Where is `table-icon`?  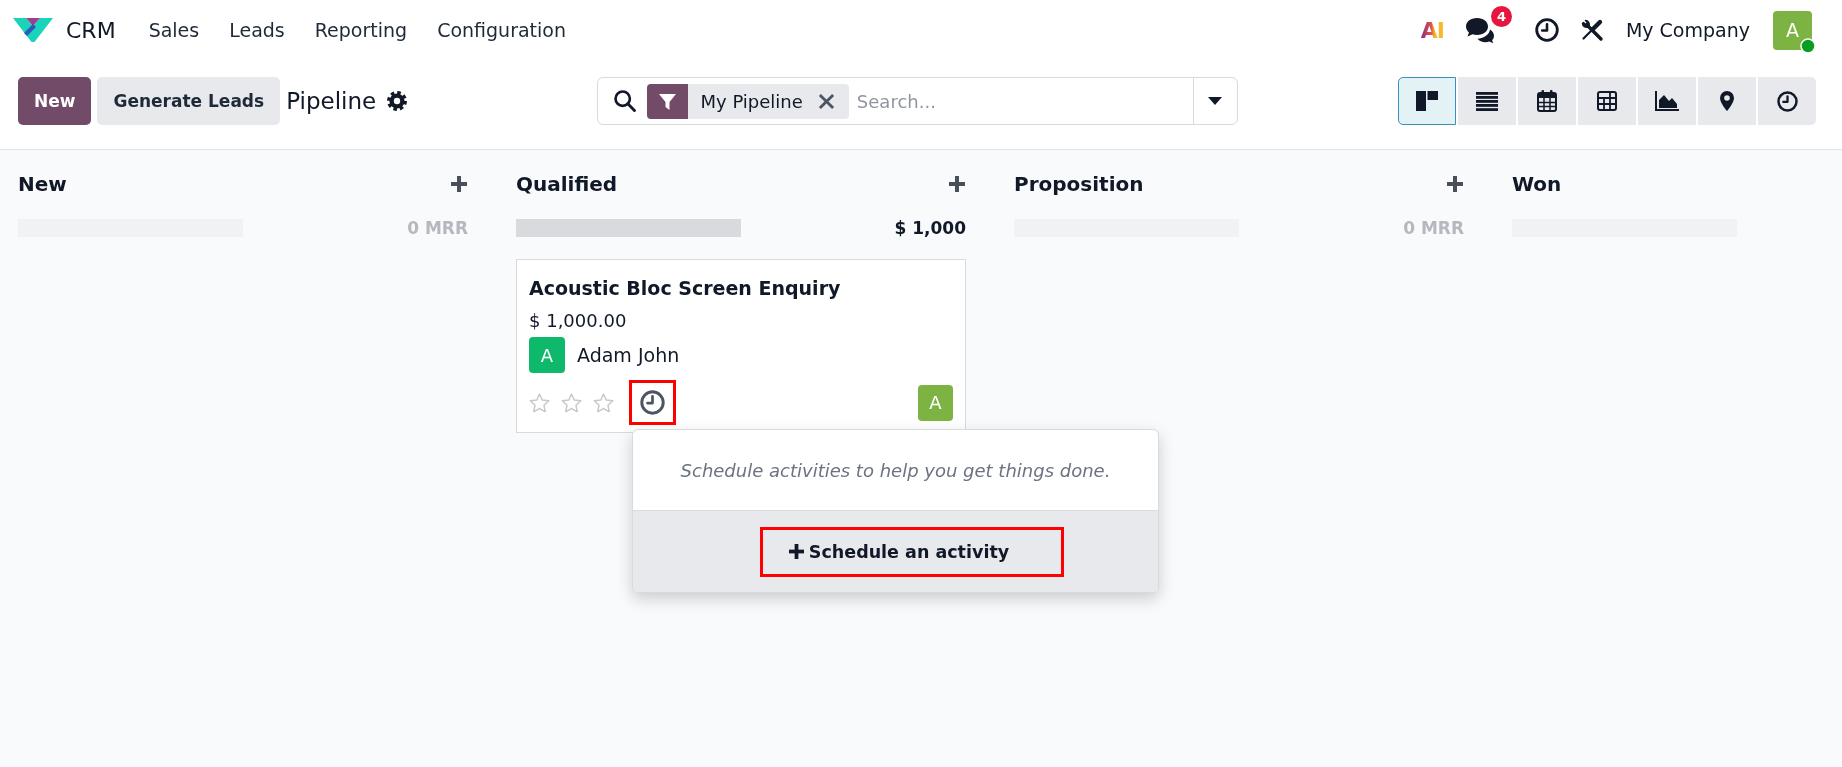
table-icon is located at coordinates (1607, 101).